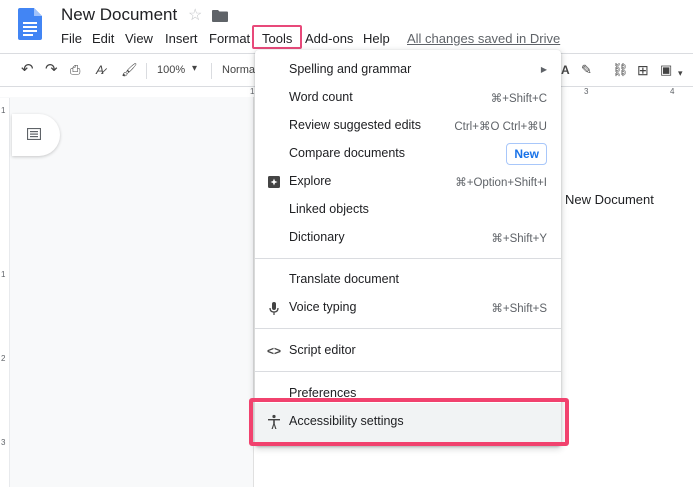 This screenshot has height=487, width=693. What do you see at coordinates (220, 16) in the screenshot?
I see `folder-icon` at bounding box center [220, 16].